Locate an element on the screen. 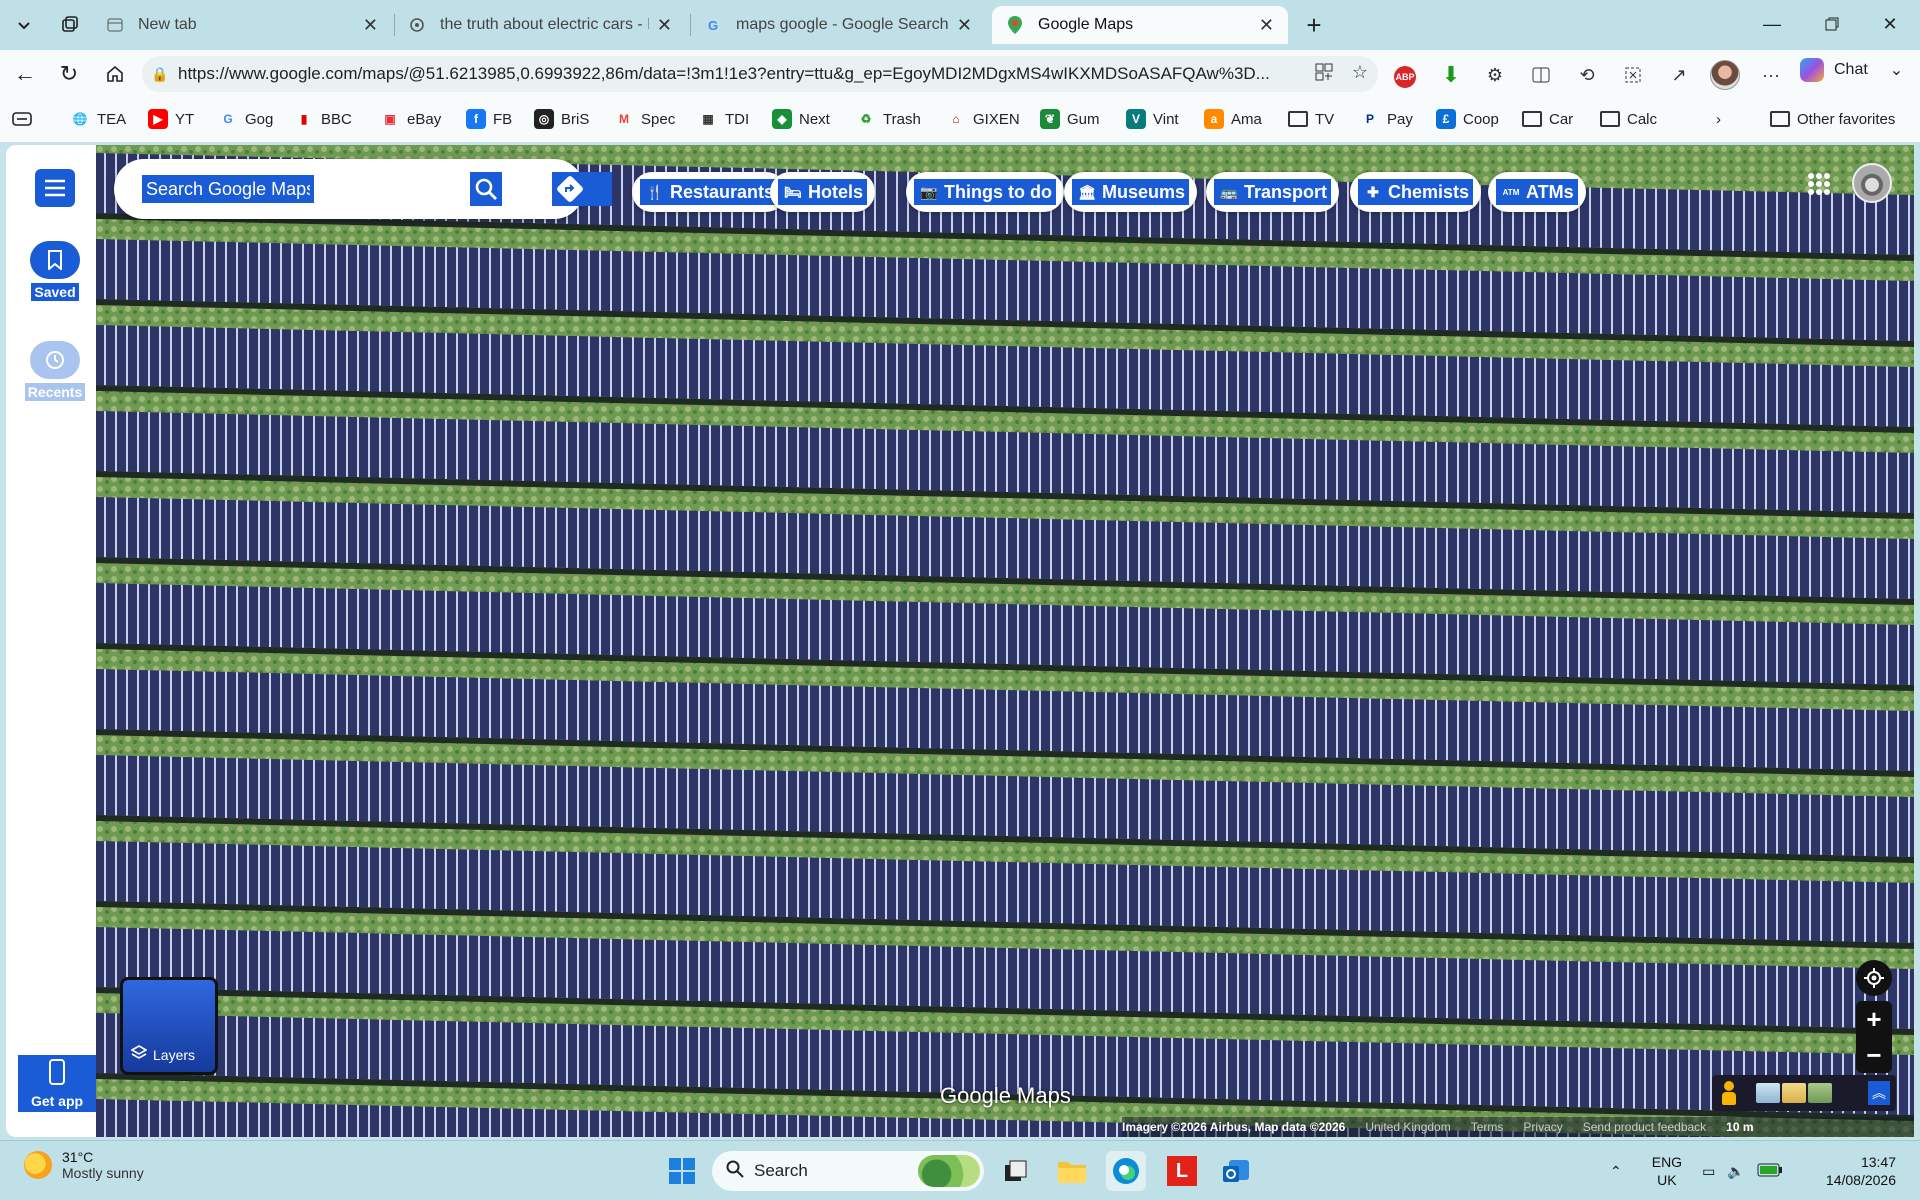 The image size is (1920, 1200). my-location-icon is located at coordinates (1874, 978).